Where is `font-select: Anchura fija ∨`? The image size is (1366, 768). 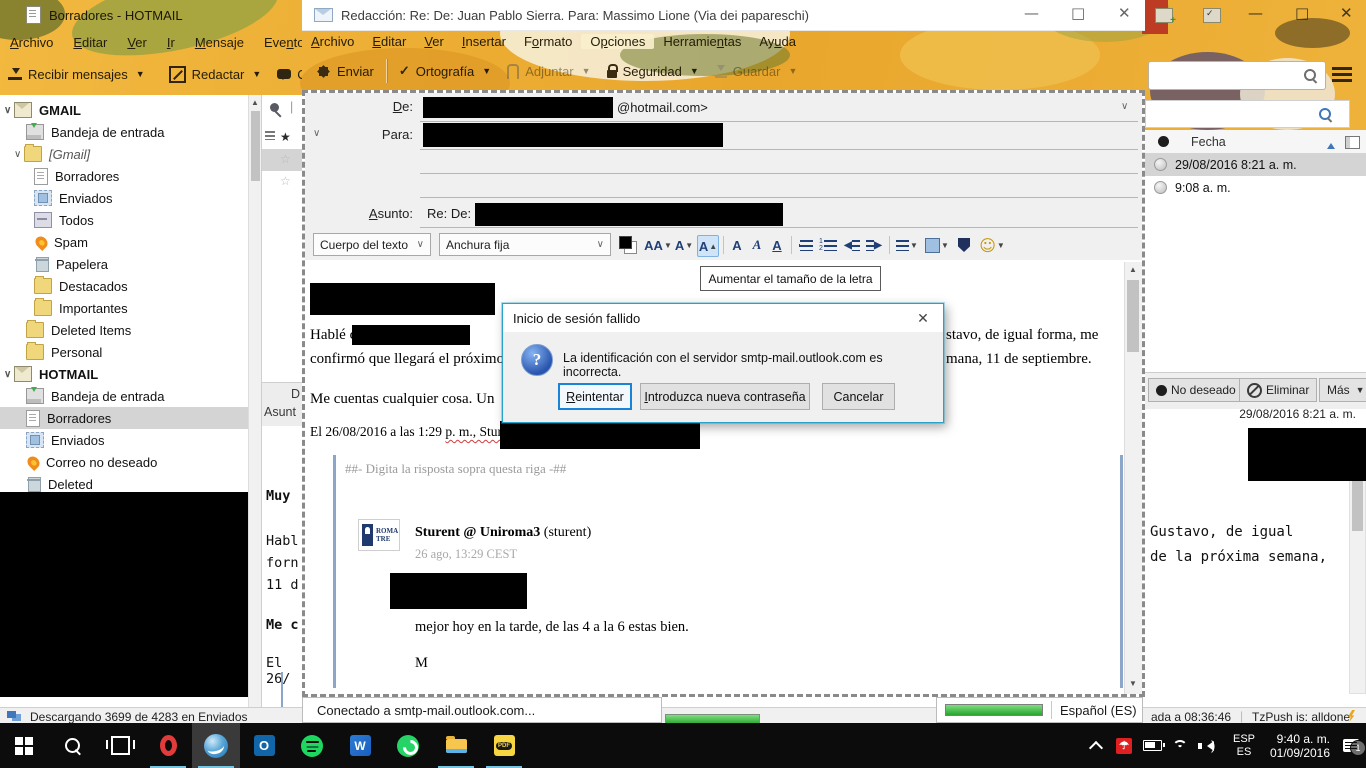
font-select: Anchura fija ∨ is located at coordinates (525, 244).